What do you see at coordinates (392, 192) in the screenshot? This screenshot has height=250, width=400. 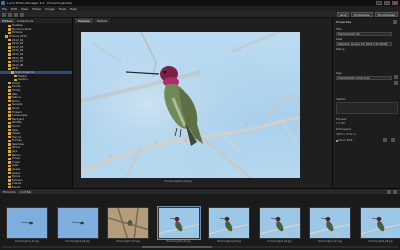 I see `filmstrip-tools` at bounding box center [392, 192].